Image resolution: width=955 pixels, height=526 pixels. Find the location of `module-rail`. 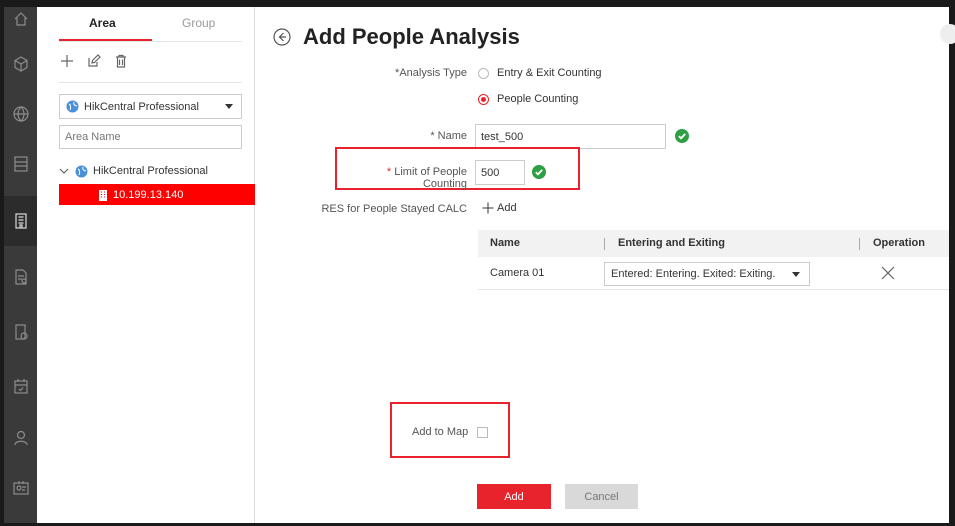

module-rail is located at coordinates (20, 265).